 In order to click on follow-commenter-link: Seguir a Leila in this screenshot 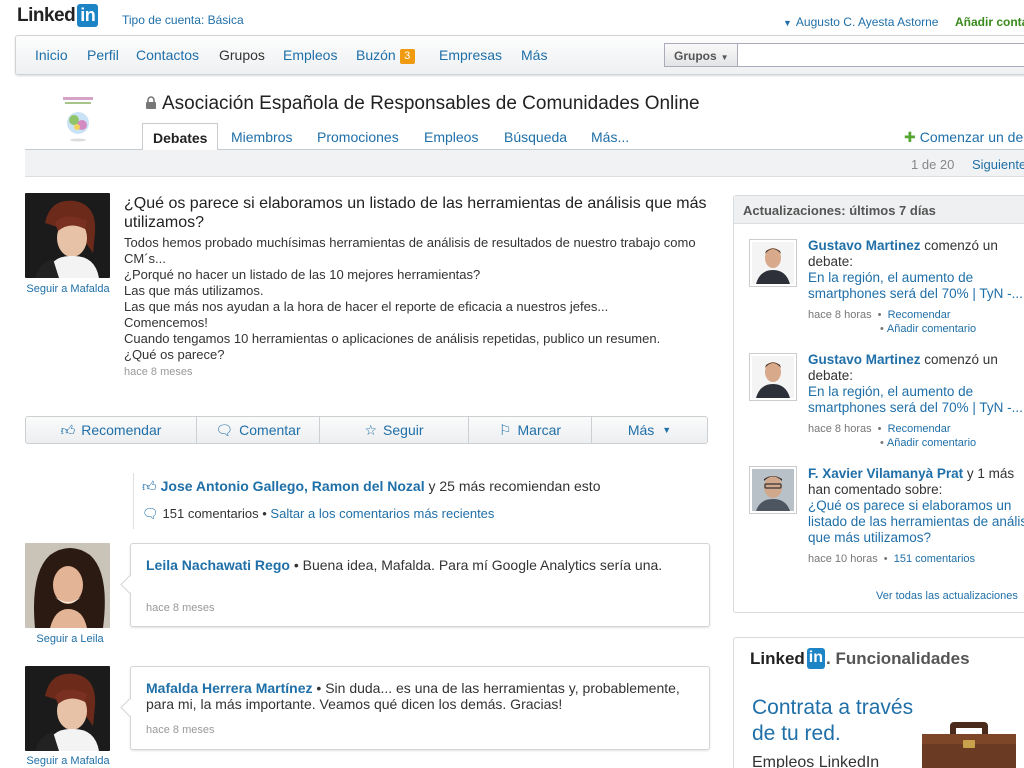, I will do `click(70, 639)`.